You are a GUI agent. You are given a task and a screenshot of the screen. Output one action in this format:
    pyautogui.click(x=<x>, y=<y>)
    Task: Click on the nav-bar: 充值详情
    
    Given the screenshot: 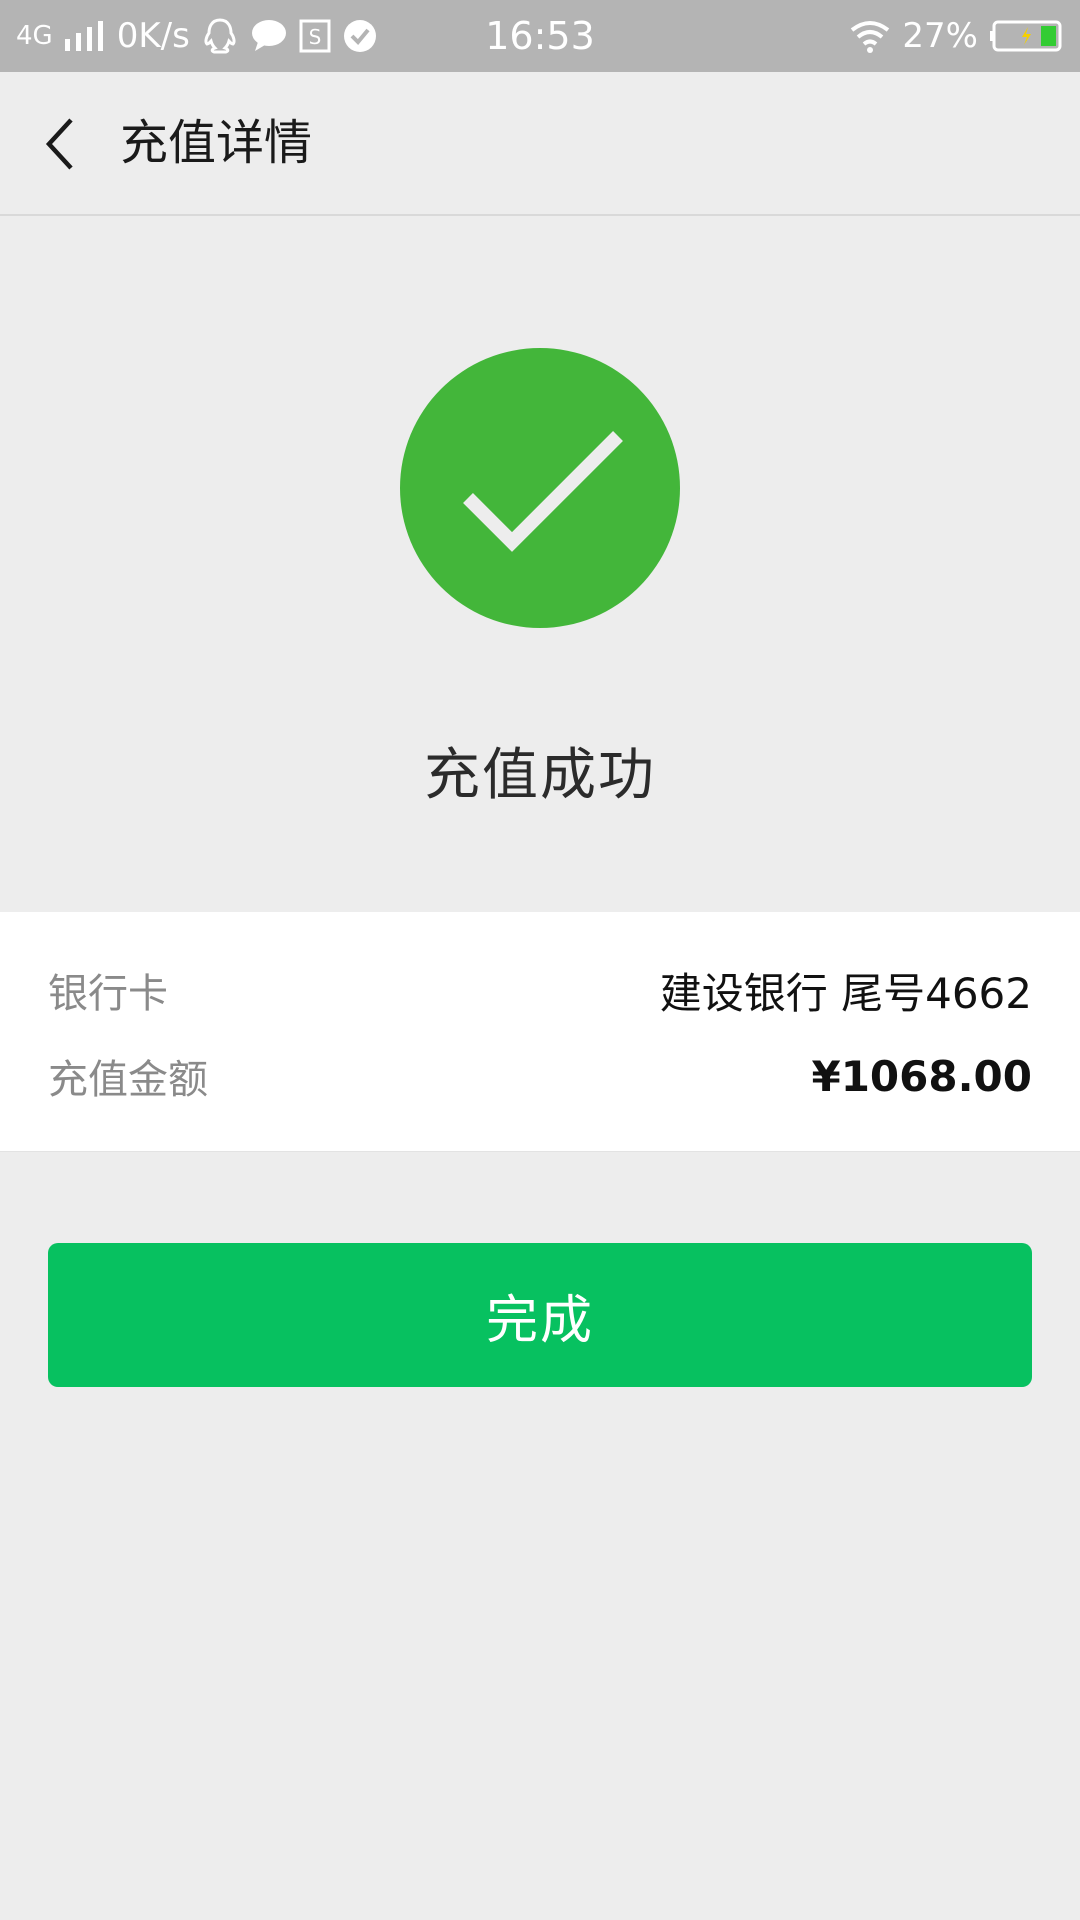 What is the action you would take?
    pyautogui.click(x=540, y=144)
    